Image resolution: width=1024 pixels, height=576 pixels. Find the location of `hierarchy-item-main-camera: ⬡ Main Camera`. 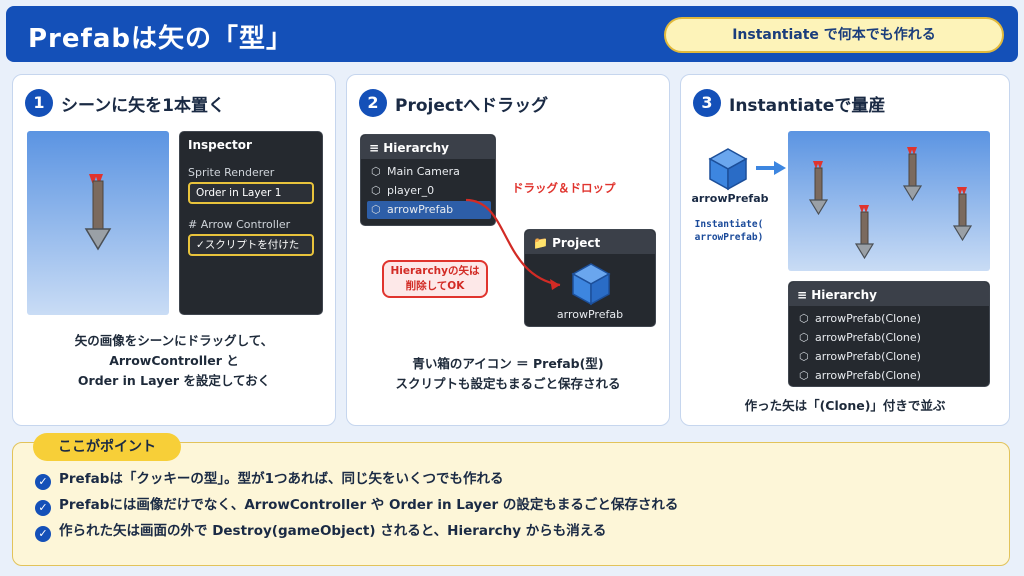

hierarchy-item-main-camera: ⬡ Main Camera is located at coordinates (429, 172).